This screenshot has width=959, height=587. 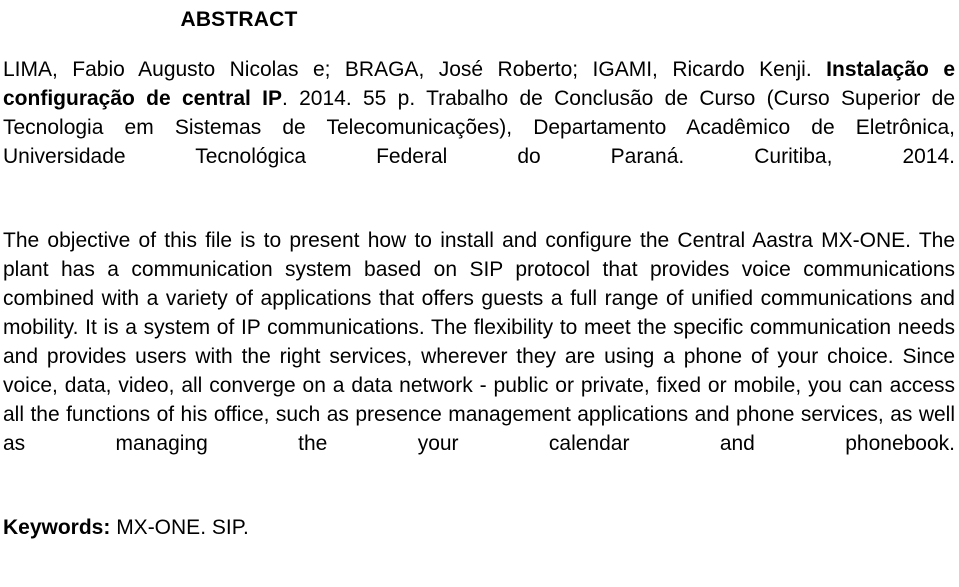 I want to click on page-title: ABSTRACT, so click(x=239, y=19).